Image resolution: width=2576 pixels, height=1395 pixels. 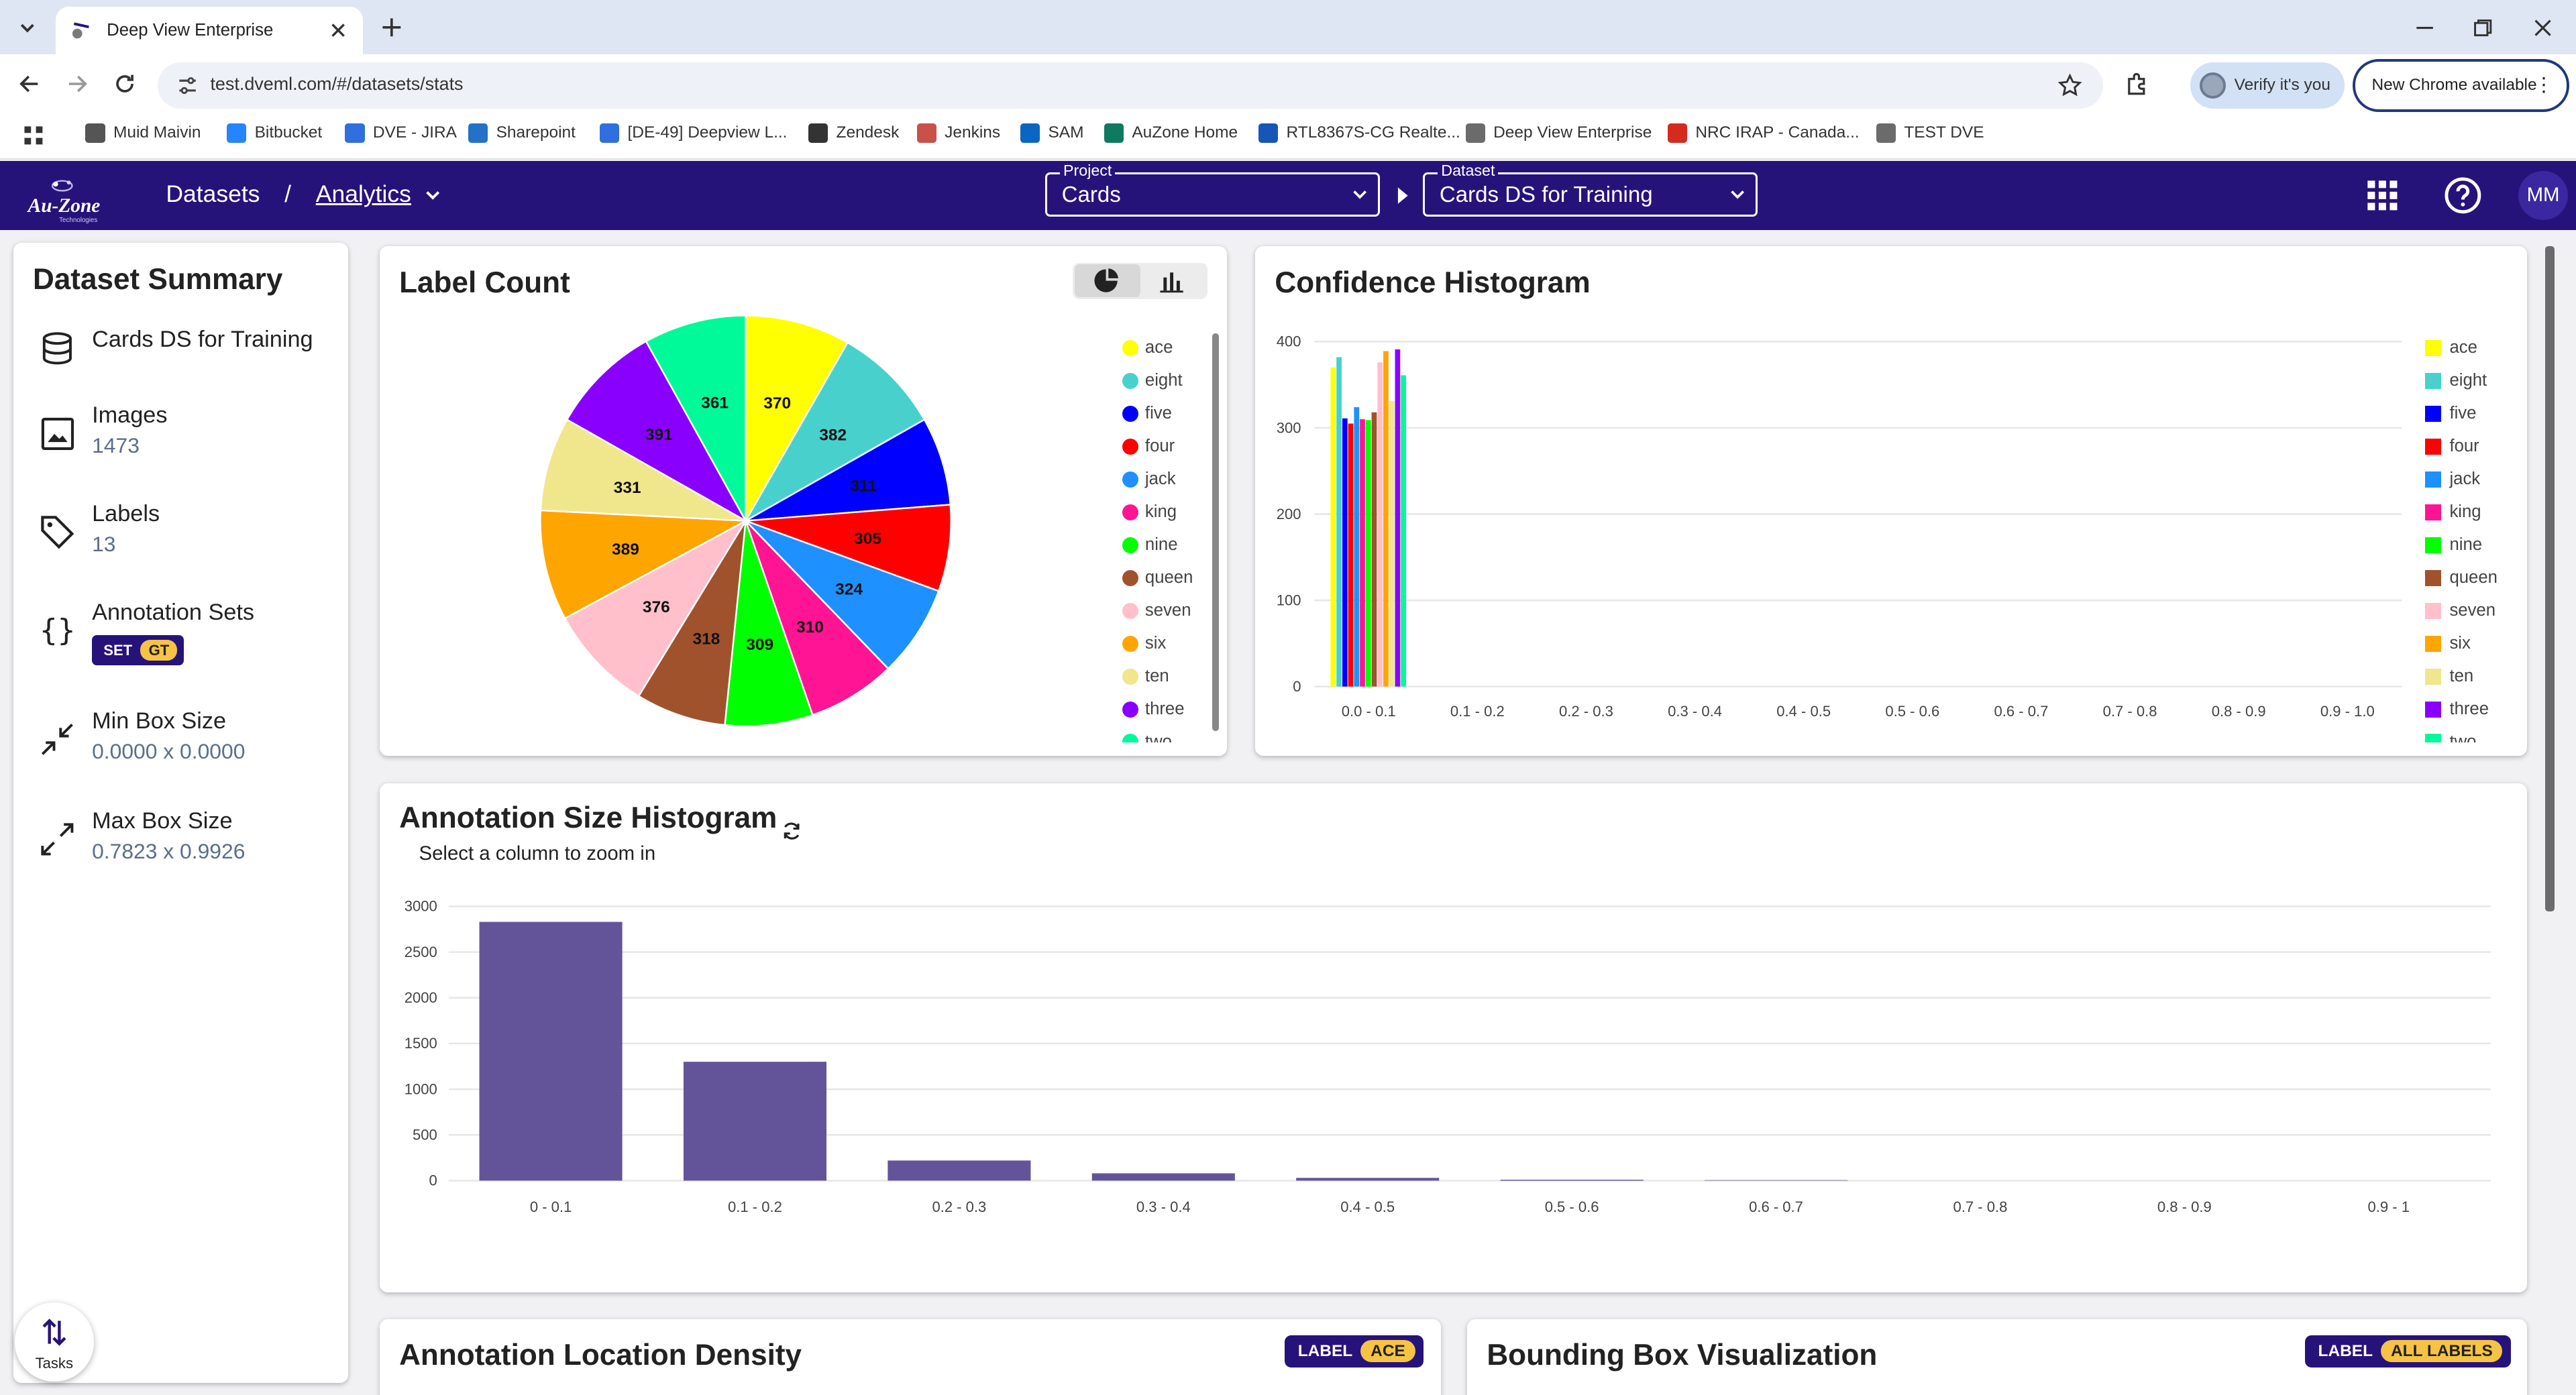 I want to click on bbox-label-pill: LABEL ALL LABELS, so click(x=2407, y=1351).